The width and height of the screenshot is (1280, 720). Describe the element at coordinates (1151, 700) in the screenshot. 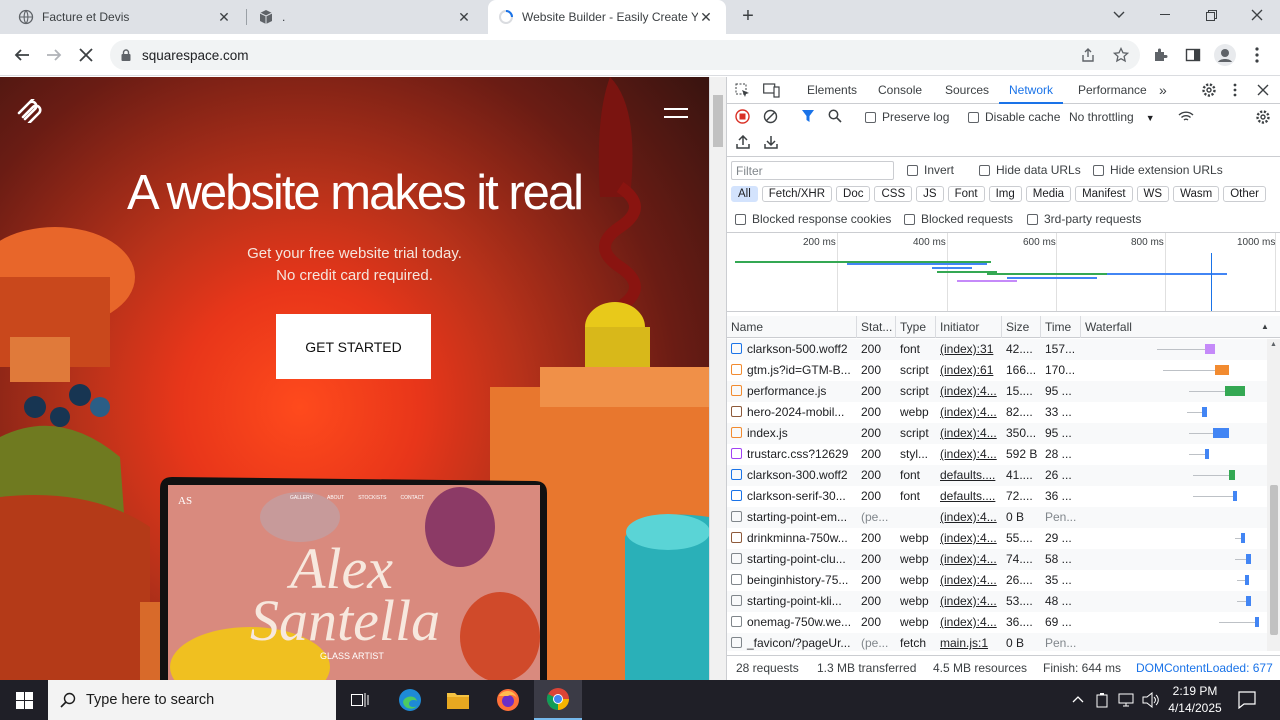

I see `volume-icon` at that location.